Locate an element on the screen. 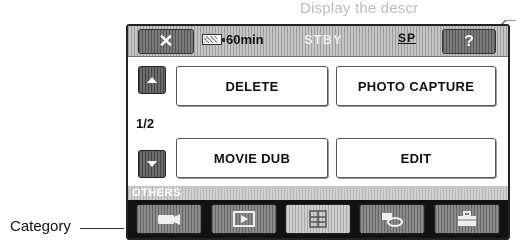  toolbox-icon is located at coordinates (466, 218).